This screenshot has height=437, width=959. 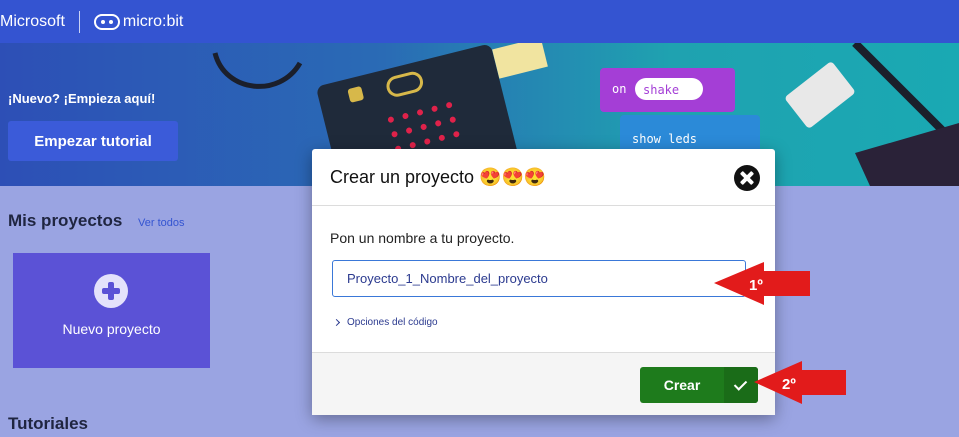 I want to click on create-label: Crear, so click(x=682, y=385).